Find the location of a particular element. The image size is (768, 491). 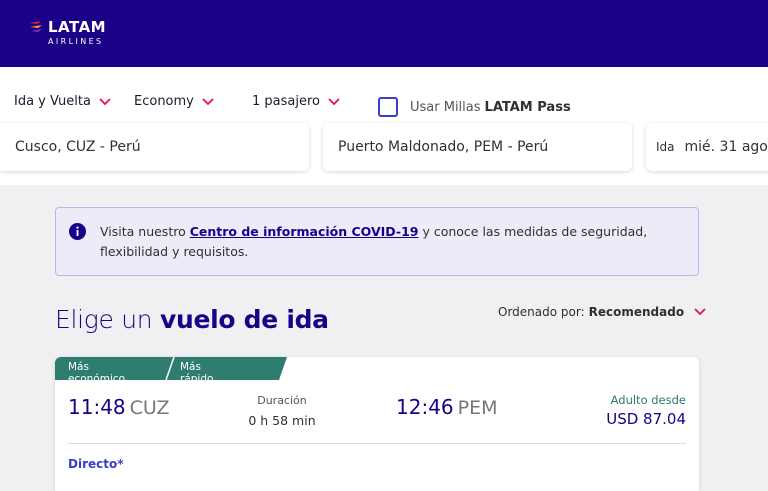

millas-option: Usar Millas LATAM Pass is located at coordinates (474, 107).